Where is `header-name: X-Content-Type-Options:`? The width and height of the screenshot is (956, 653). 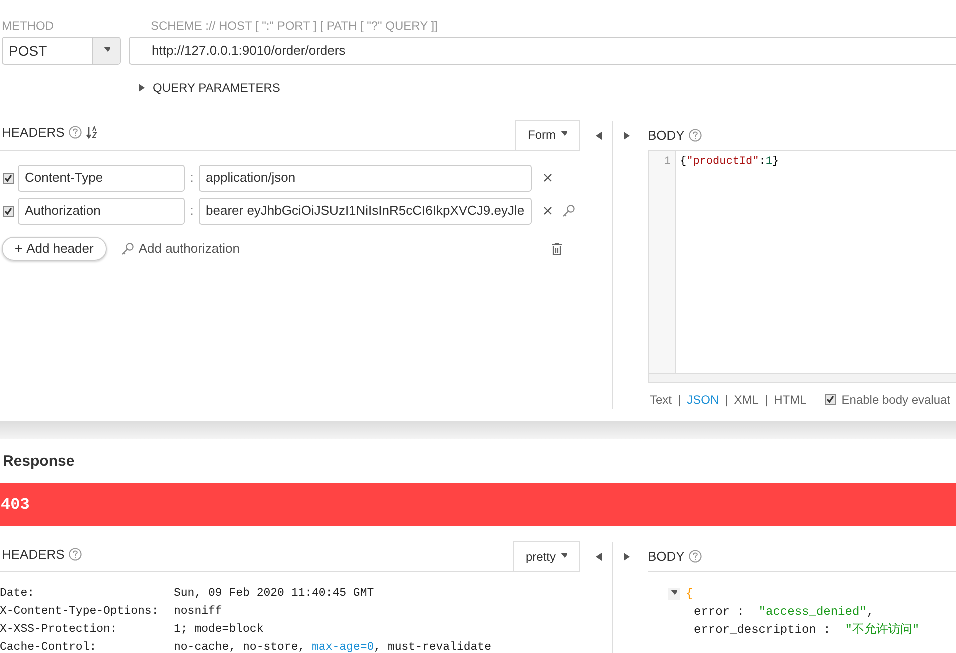 header-name: X-Content-Type-Options: is located at coordinates (80, 612).